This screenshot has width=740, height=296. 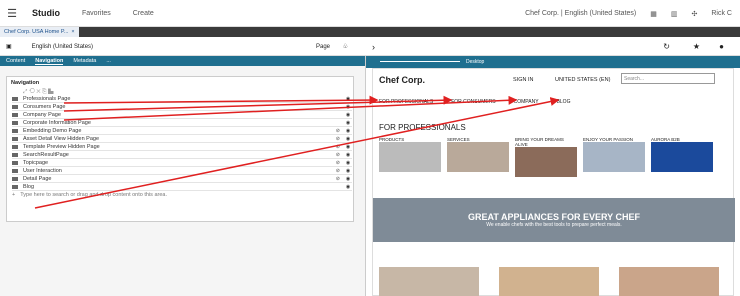 What do you see at coordinates (553, 47) in the screenshot?
I see `preview-toolbar: › ↻ ★ ●` at bounding box center [553, 47].